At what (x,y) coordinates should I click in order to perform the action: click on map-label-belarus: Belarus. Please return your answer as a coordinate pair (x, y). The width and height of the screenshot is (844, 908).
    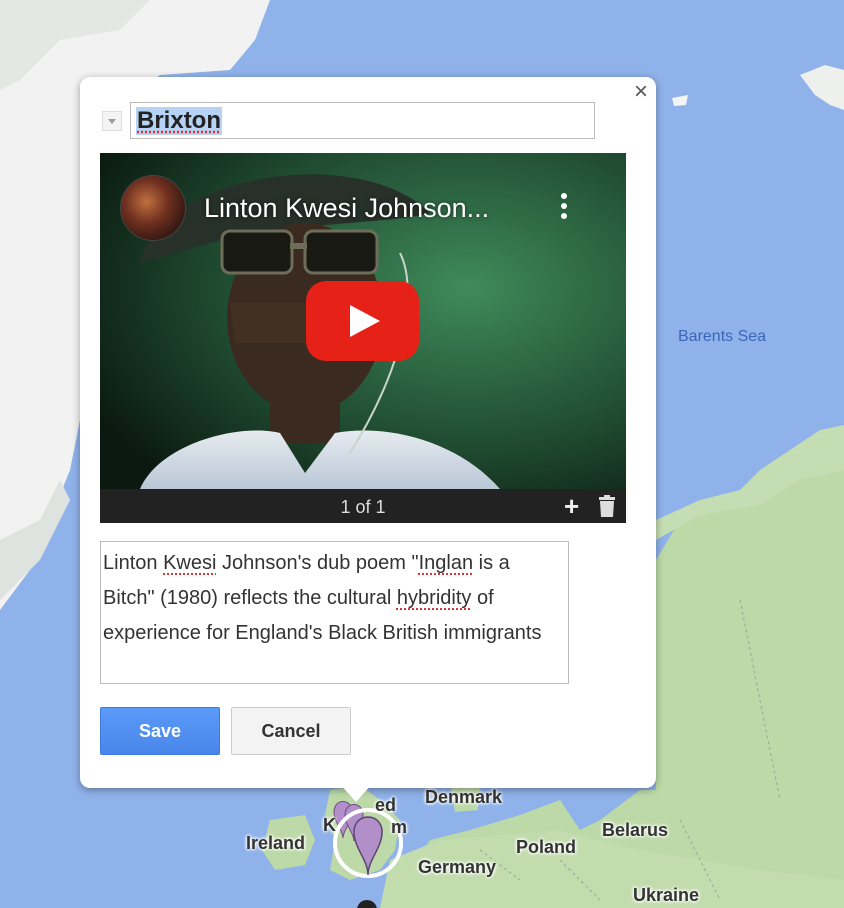
    Looking at the image, I should click on (635, 830).